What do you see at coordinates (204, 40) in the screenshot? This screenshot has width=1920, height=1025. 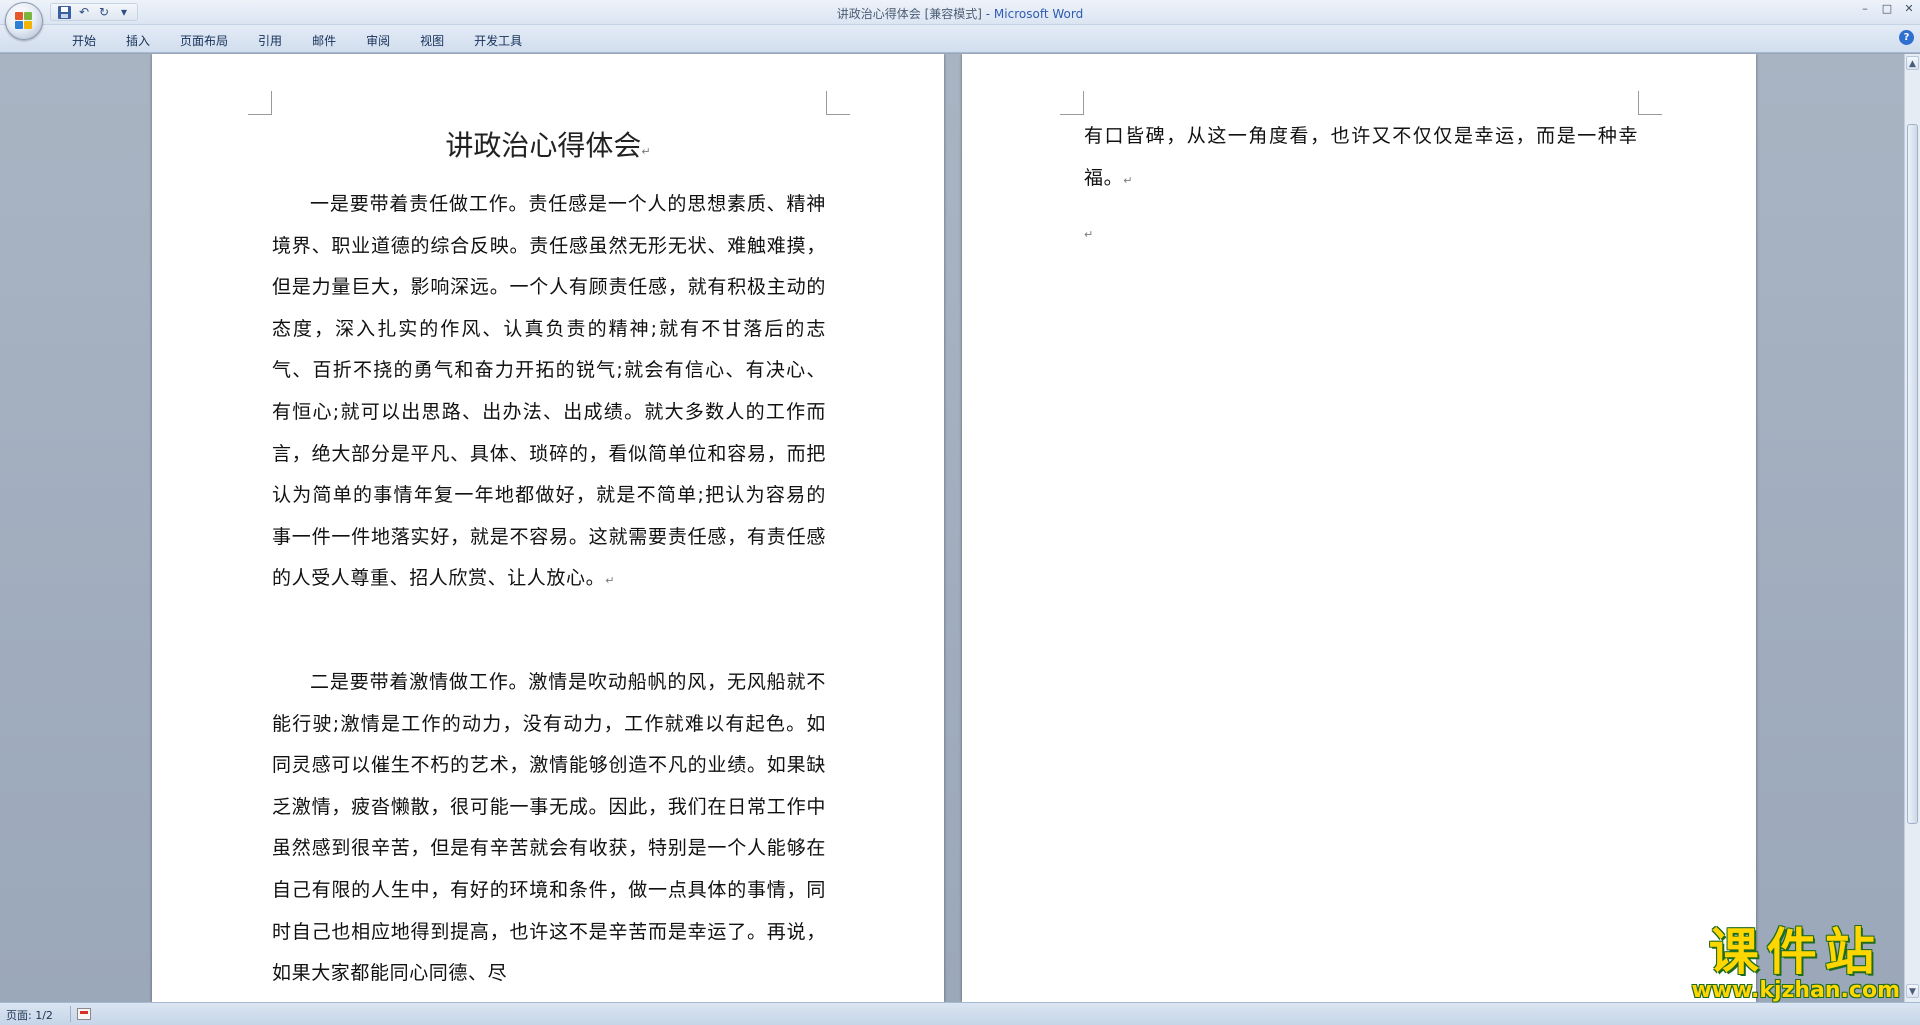 I see `tab-page-layout: 页面布局` at bounding box center [204, 40].